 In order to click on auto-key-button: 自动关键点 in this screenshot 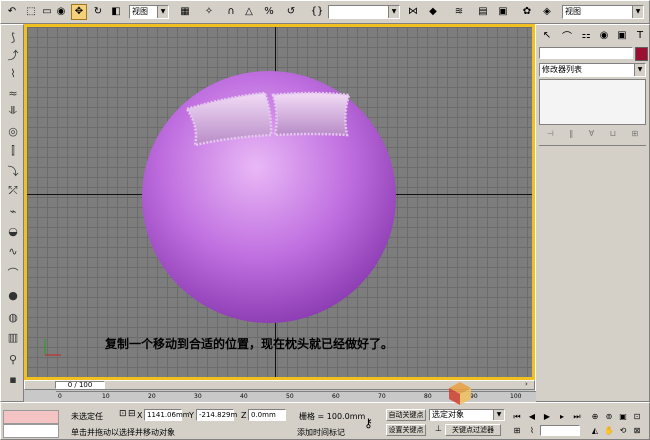, I will do `click(406, 415)`.